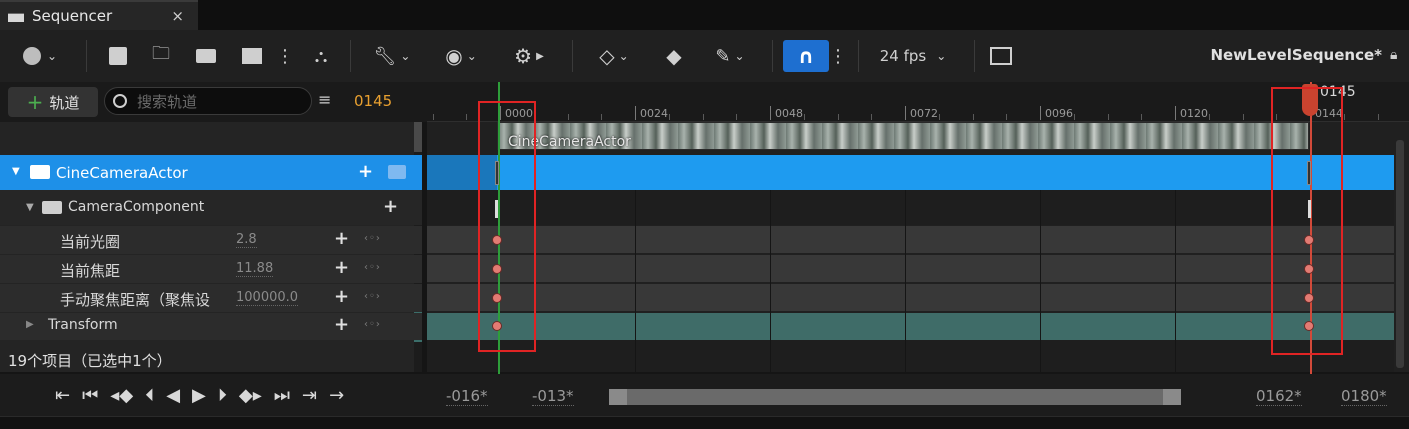 The height and width of the screenshot is (429, 1409). I want to click on camera-button, so click(206, 56).